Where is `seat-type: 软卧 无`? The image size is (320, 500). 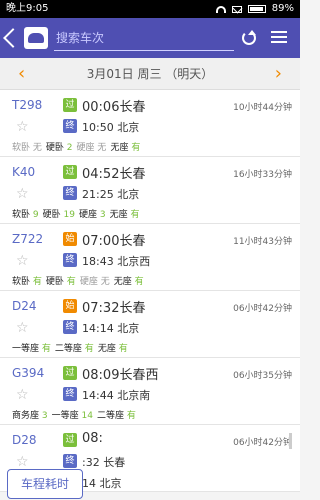
seat-type: 软卧 无 is located at coordinates (27, 148).